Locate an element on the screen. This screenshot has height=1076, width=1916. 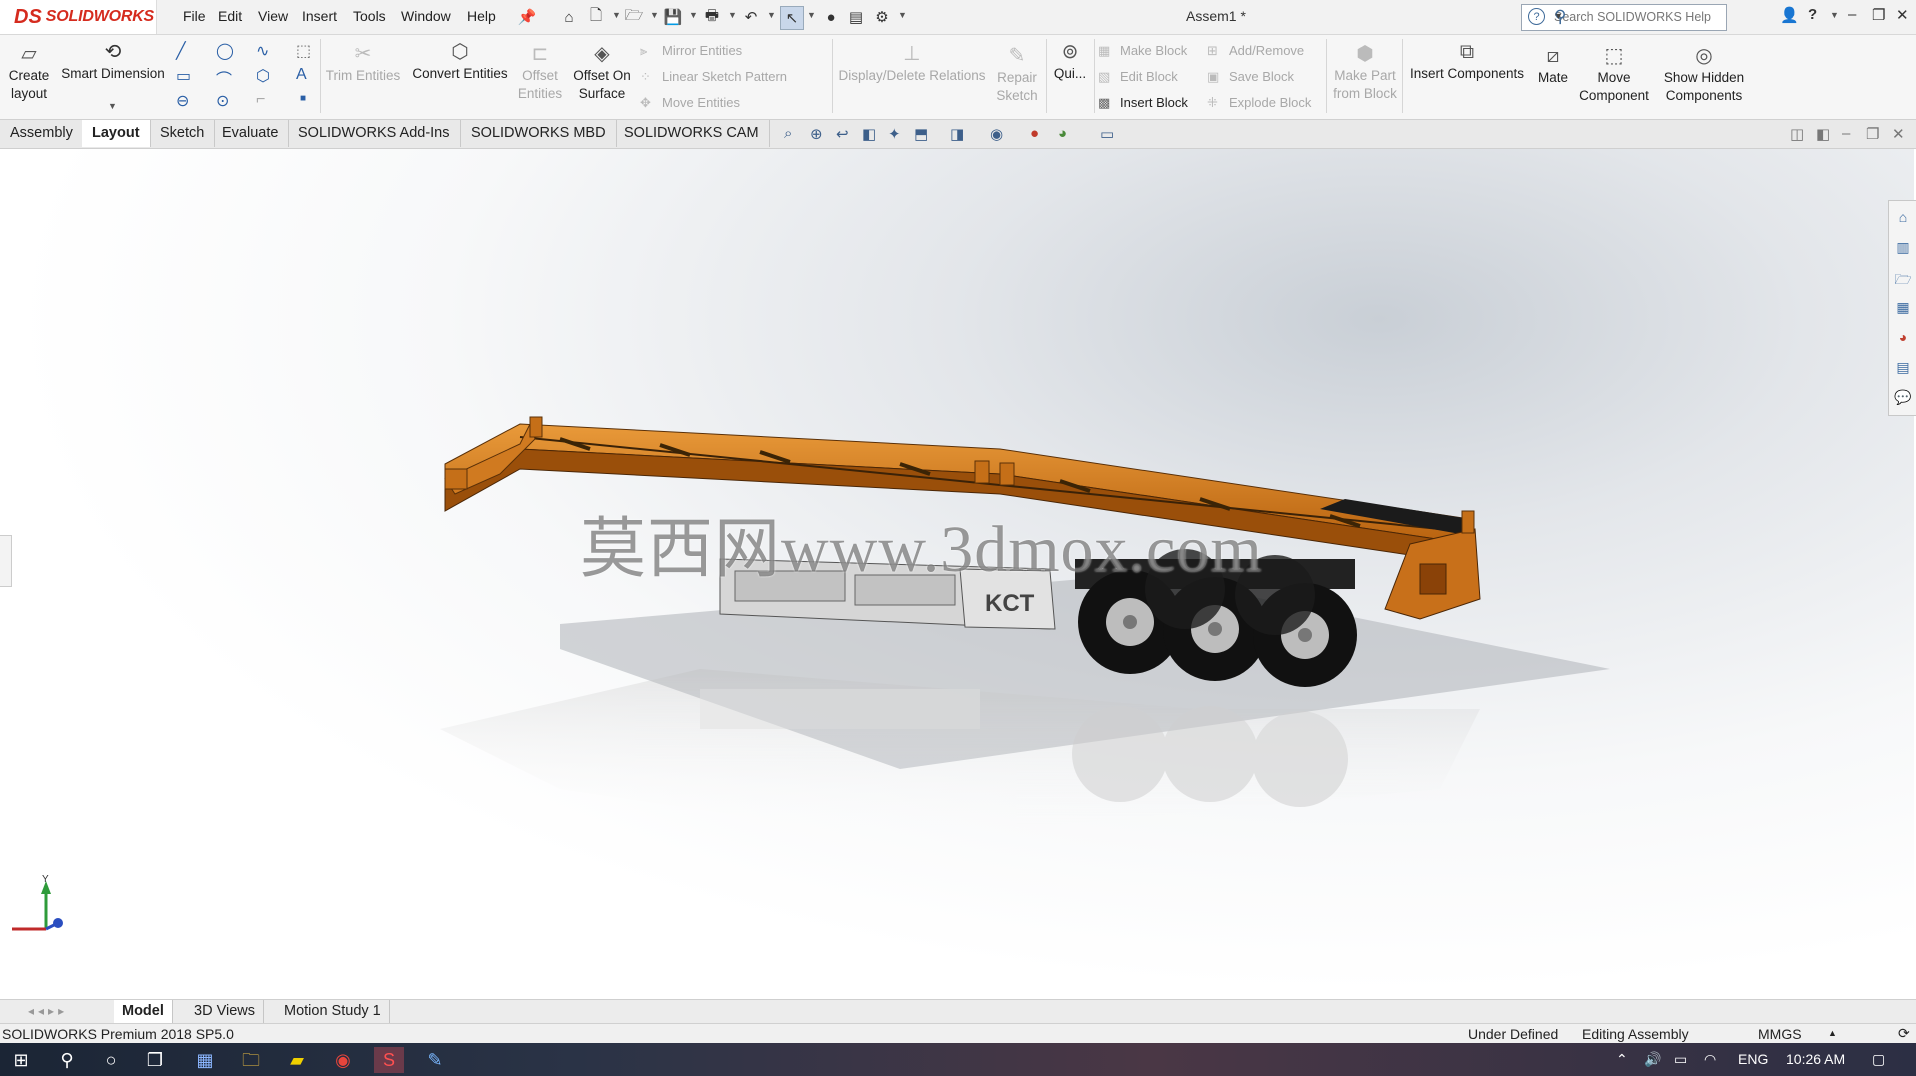
create-layout-button: ▱ Create layout is located at coordinates (29, 73).